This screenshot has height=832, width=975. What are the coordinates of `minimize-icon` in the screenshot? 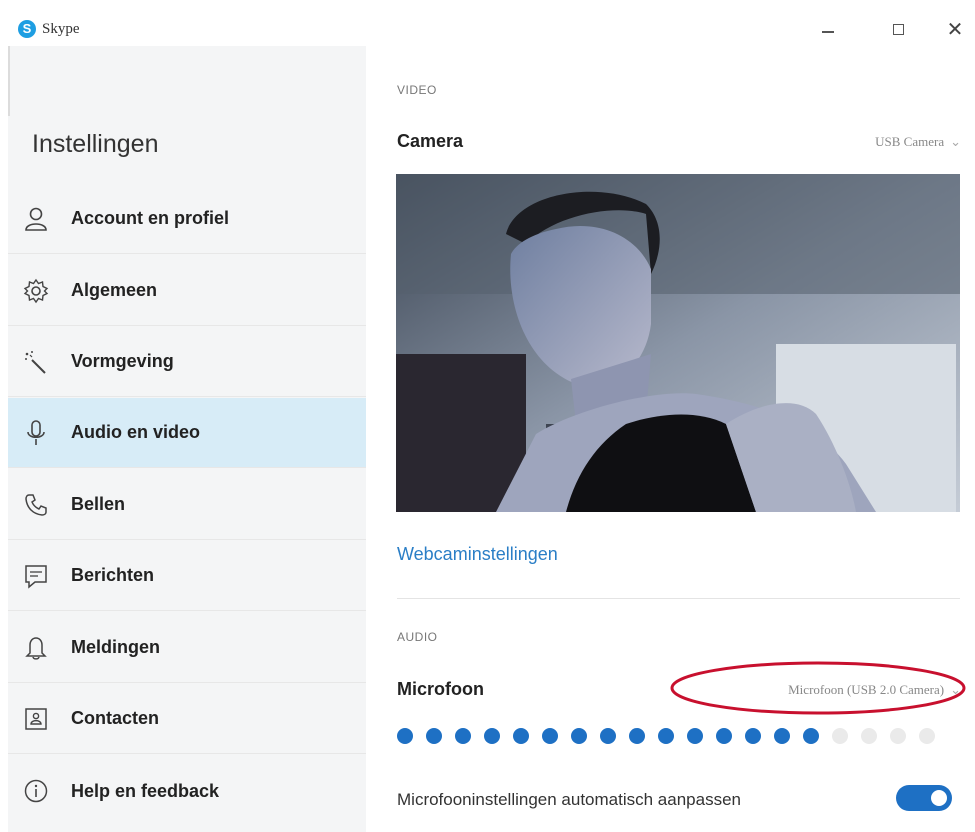 It's located at (828, 32).